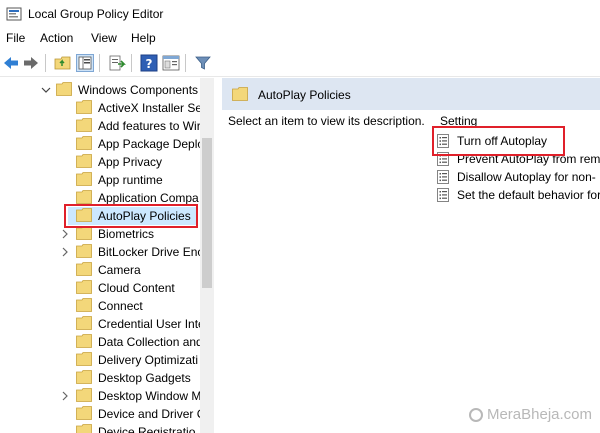  What do you see at coordinates (85, 63) in the screenshot?
I see `show-hide-tree-icon` at bounding box center [85, 63].